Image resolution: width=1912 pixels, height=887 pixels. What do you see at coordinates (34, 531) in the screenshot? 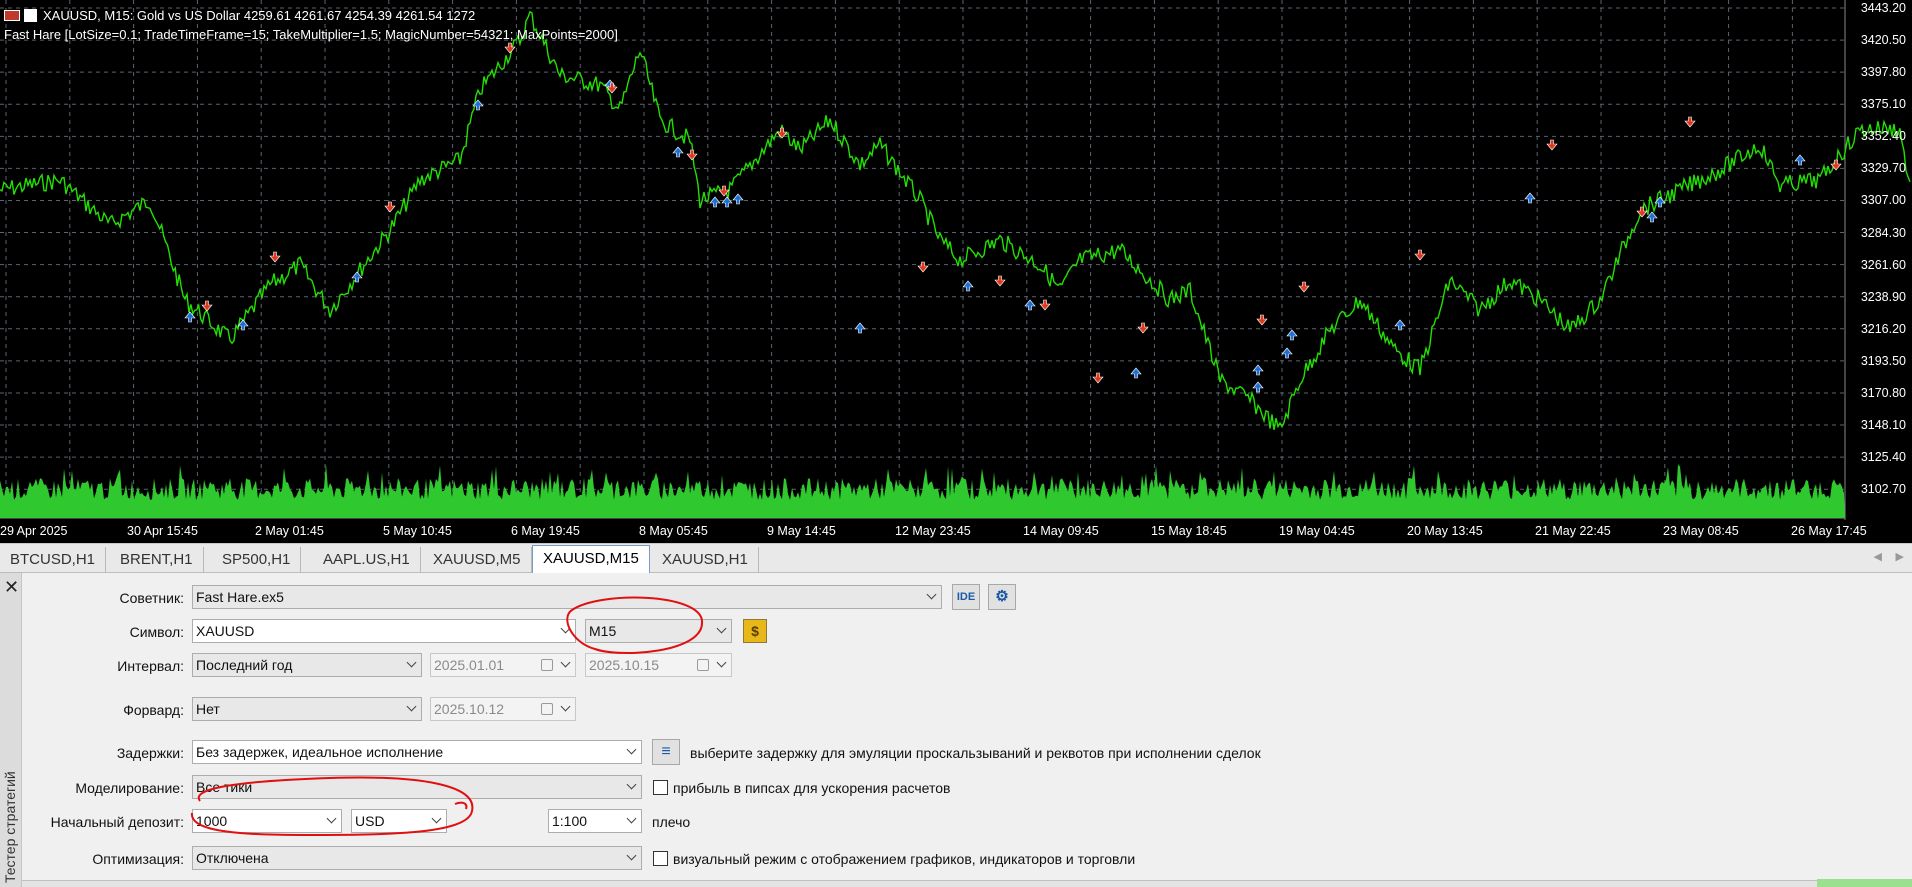
I see `time-tick-label: 29 Apr 2025` at bounding box center [34, 531].